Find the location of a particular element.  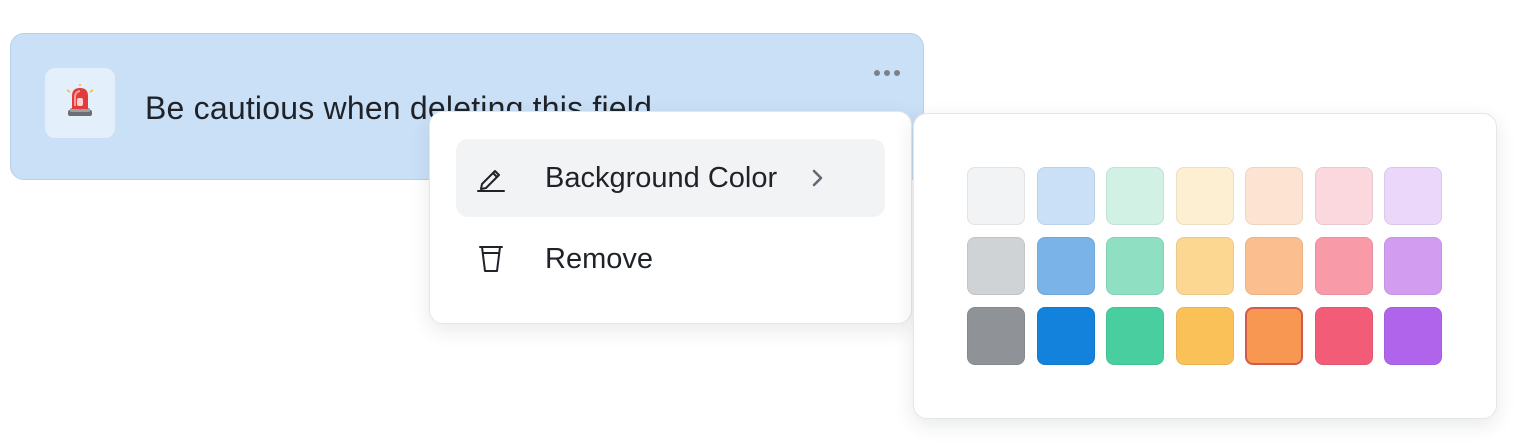

swatch-grid is located at coordinates (1204, 266).